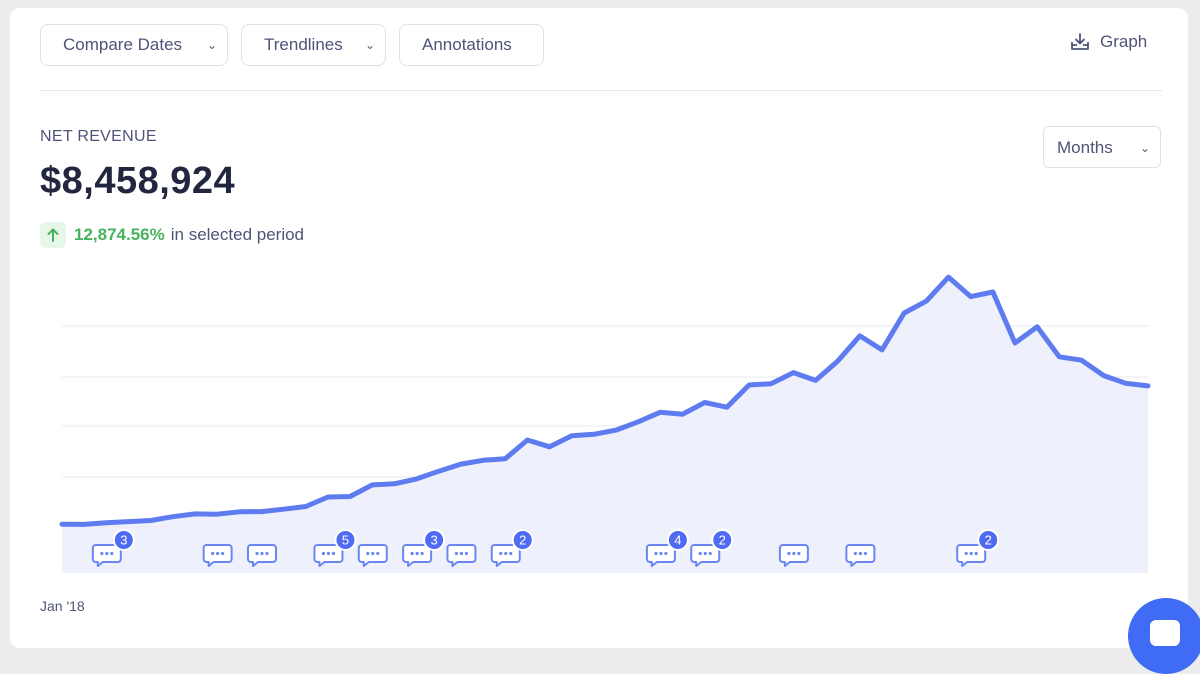 The height and width of the screenshot is (674, 1200). Describe the element at coordinates (677, 540) in the screenshot. I see `annotation-count: 4` at that location.